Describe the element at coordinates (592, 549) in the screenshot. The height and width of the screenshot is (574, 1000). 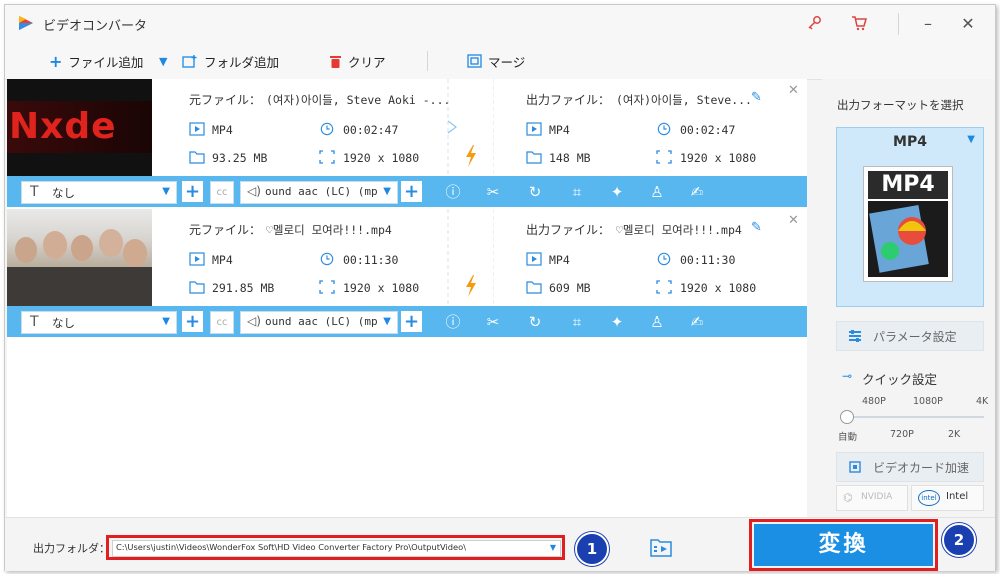
I see `step-badge-1: 1` at that location.